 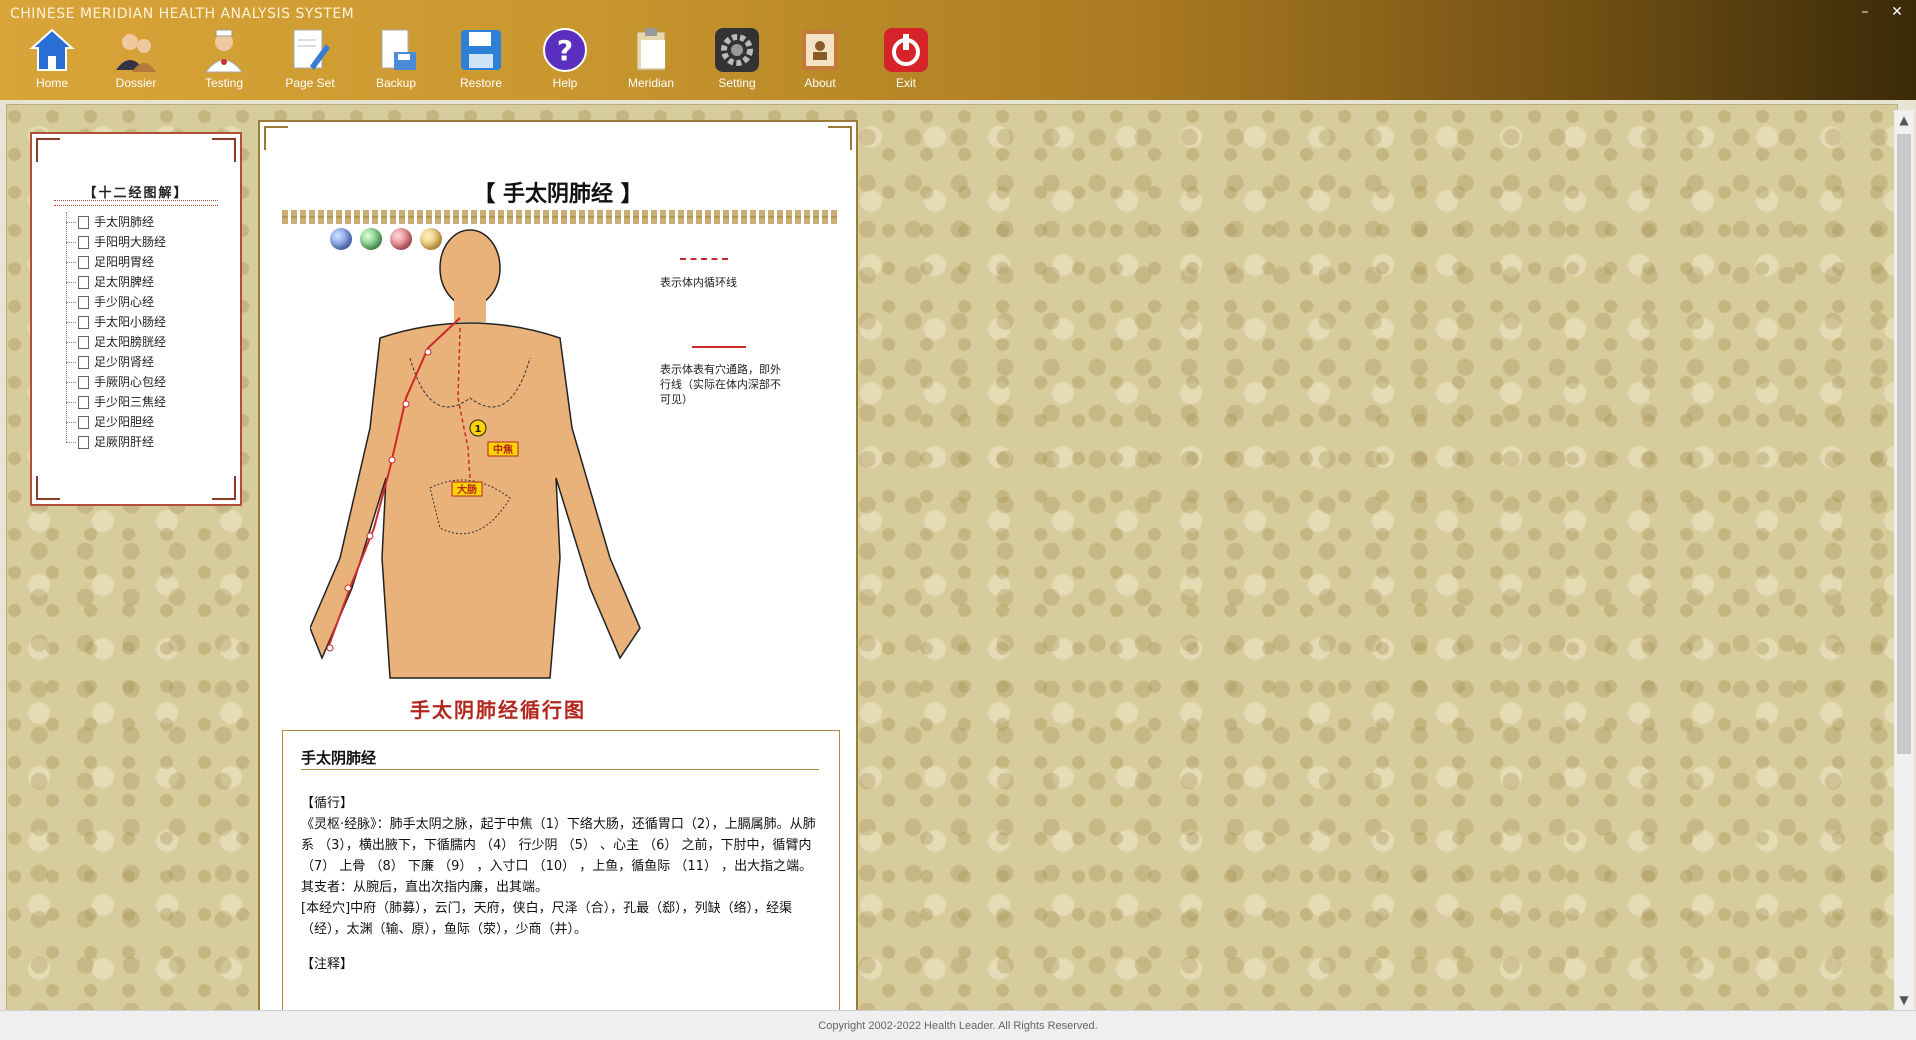 What do you see at coordinates (820, 50) in the screenshot?
I see `about-icon` at bounding box center [820, 50].